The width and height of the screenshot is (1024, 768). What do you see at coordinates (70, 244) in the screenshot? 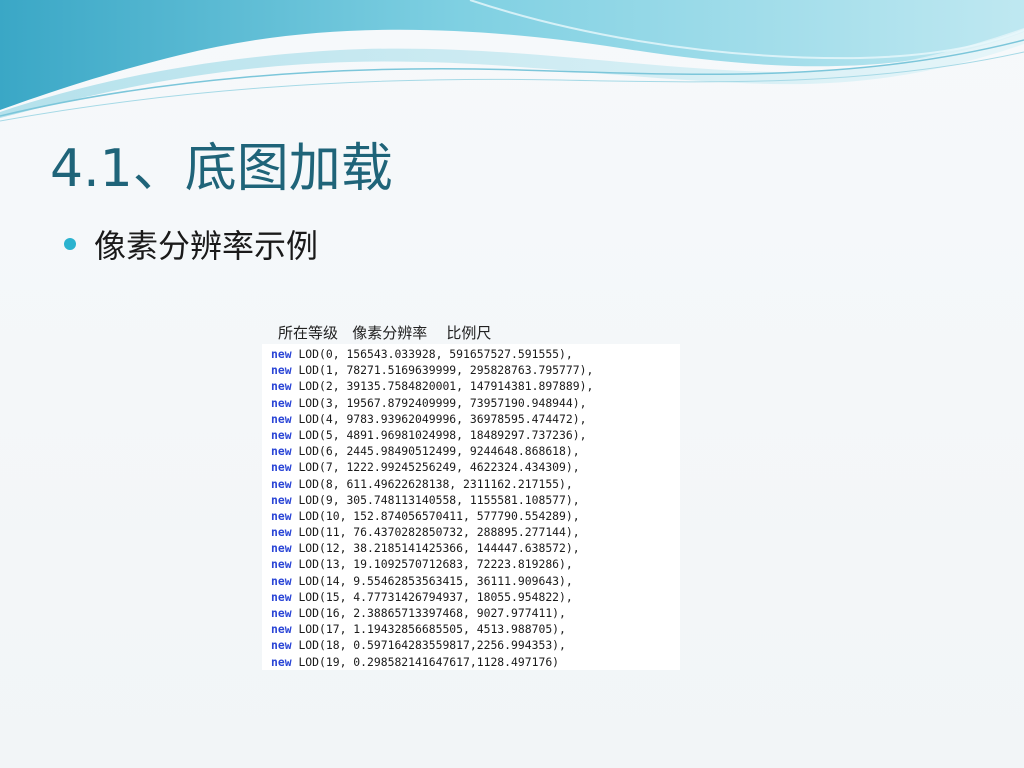
I see `bullet-dot-icon` at bounding box center [70, 244].